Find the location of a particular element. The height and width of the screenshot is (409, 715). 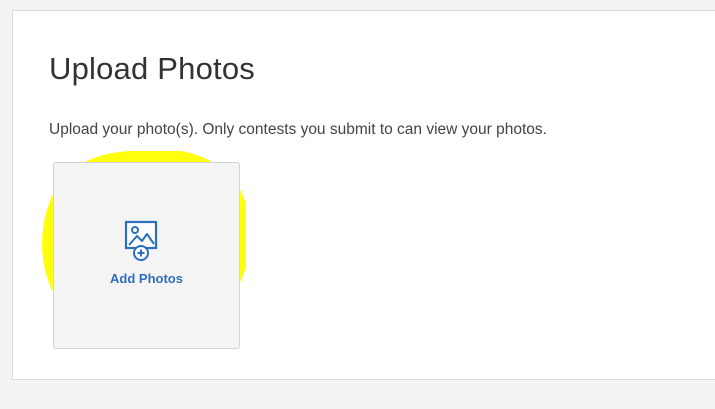

add-photos-label: Add Photos is located at coordinates (146, 278).